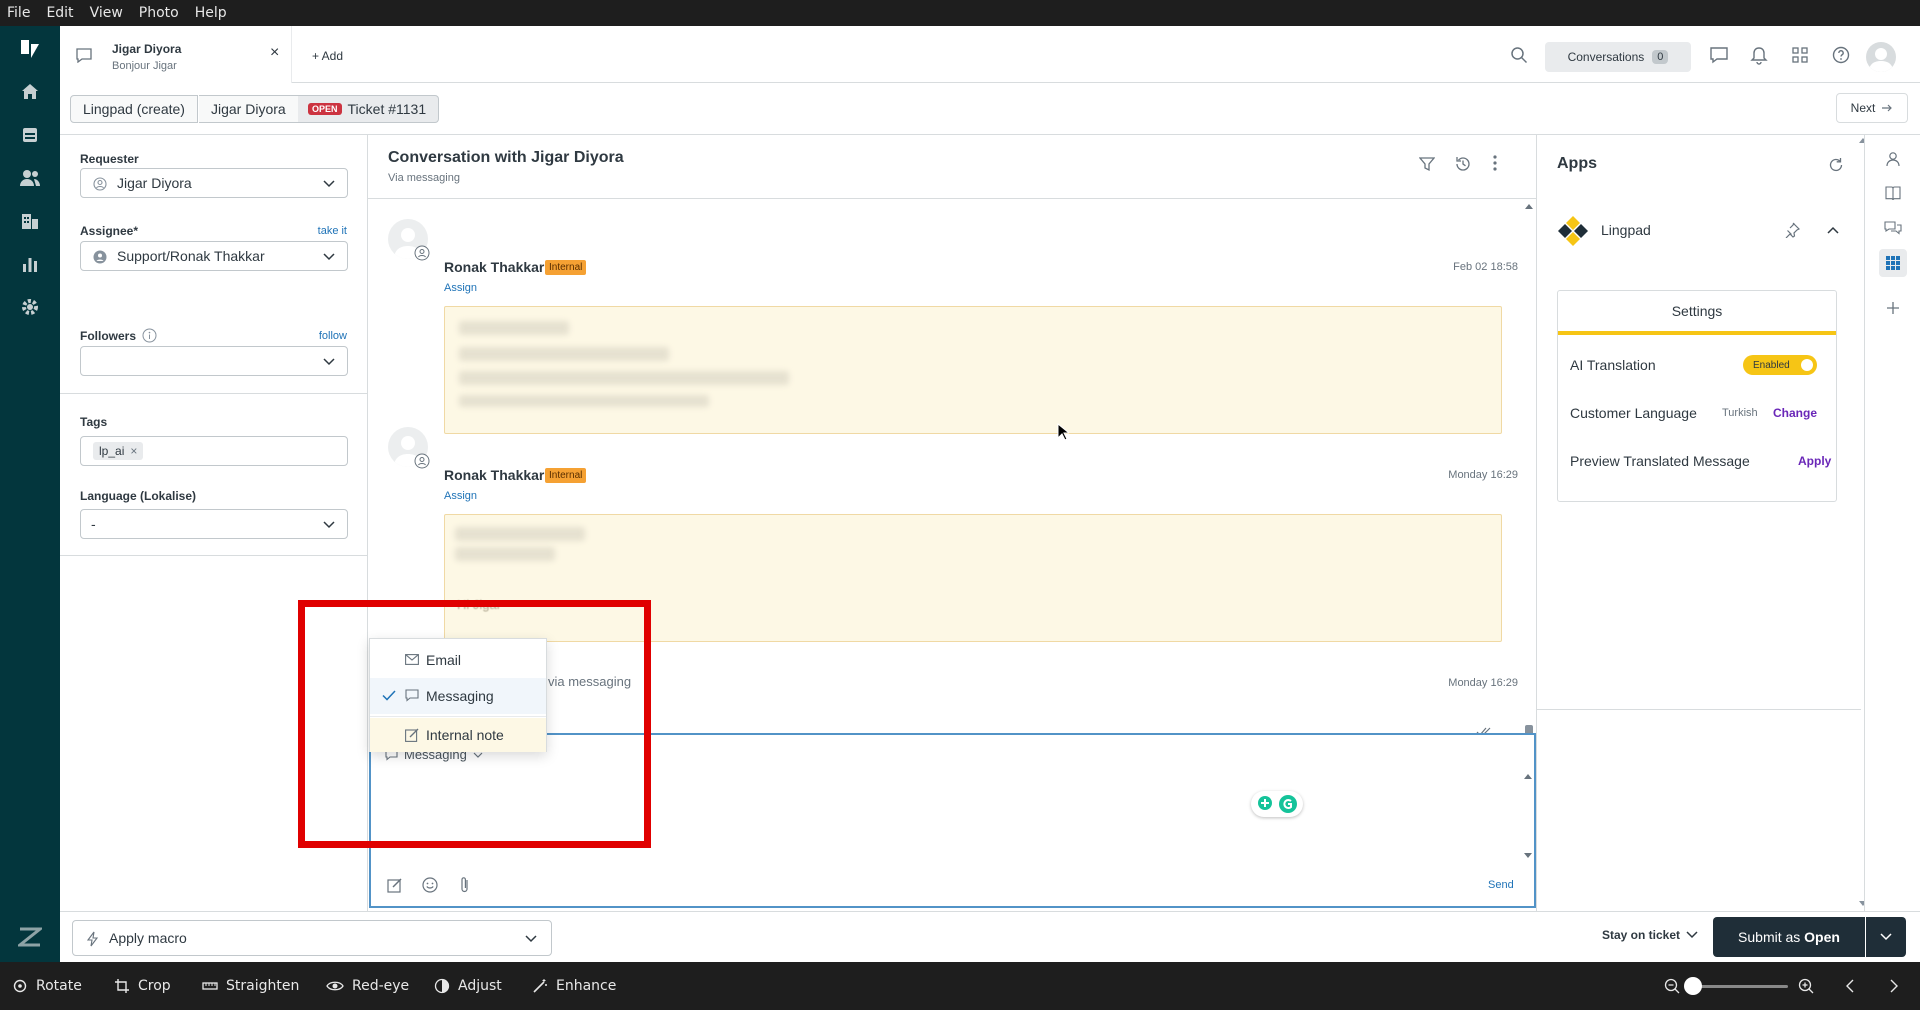 The image size is (1920, 1010). I want to click on zoom-slider-handle, so click(1693, 986).